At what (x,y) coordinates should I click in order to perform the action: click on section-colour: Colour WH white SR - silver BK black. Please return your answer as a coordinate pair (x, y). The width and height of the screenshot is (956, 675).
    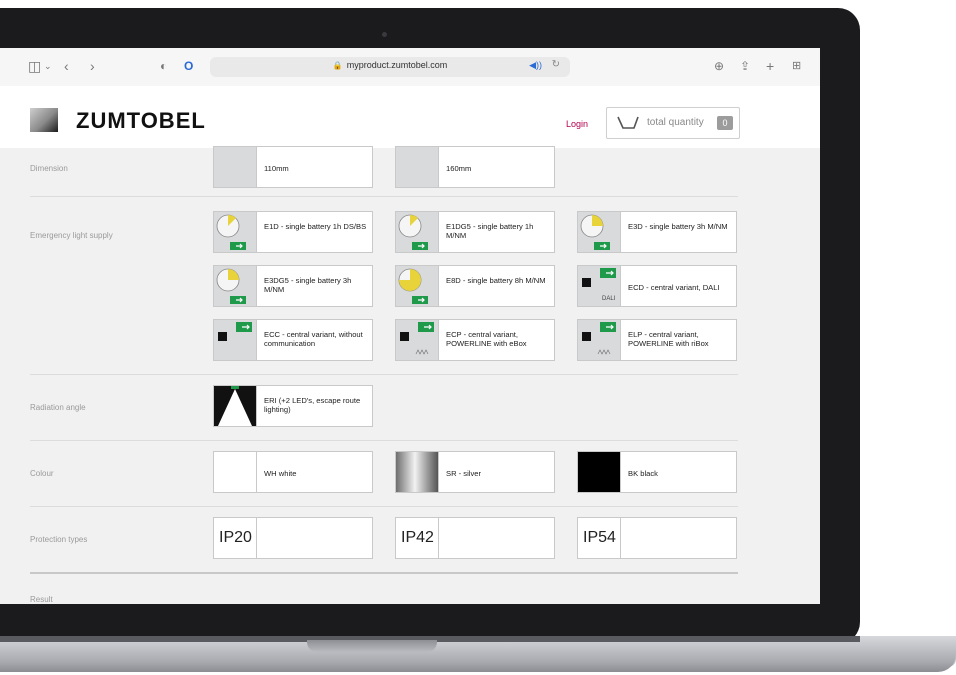
    Looking at the image, I should click on (384, 473).